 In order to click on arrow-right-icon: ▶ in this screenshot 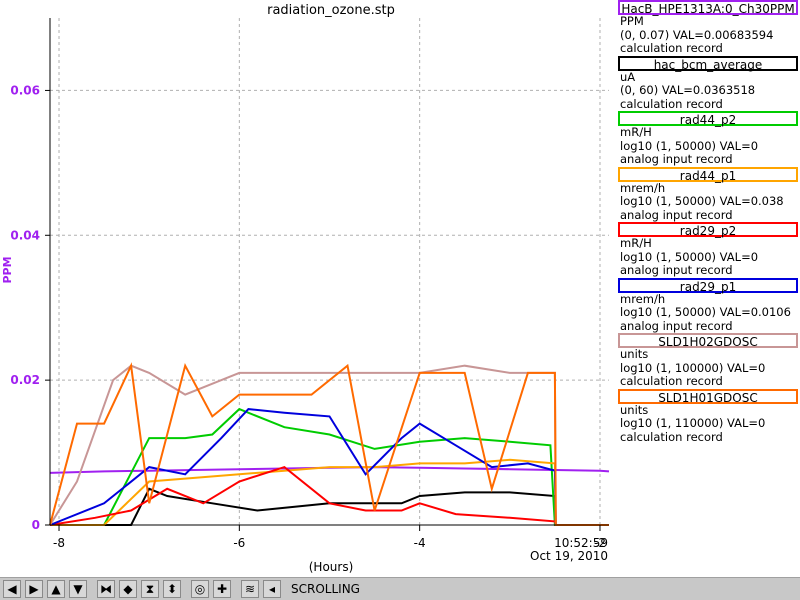, I will do `click(34, 589)`.